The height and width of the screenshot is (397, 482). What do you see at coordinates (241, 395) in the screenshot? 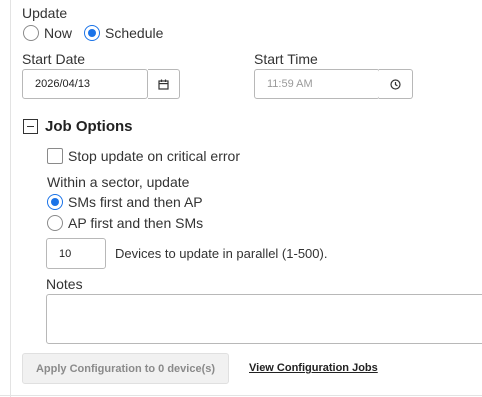
I see `bottom-divider` at bounding box center [241, 395].